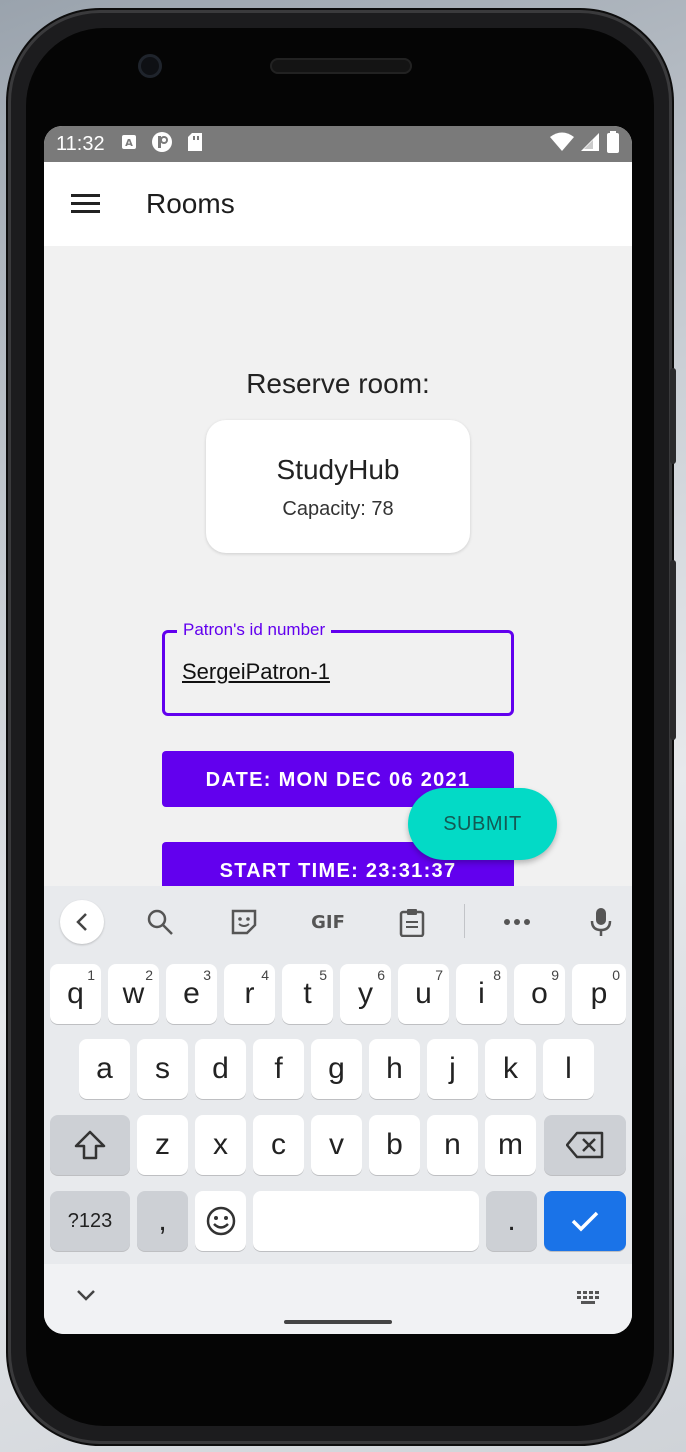 The width and height of the screenshot is (686, 1452). Describe the element at coordinates (244, 922) in the screenshot. I see `sticker-icon` at that location.